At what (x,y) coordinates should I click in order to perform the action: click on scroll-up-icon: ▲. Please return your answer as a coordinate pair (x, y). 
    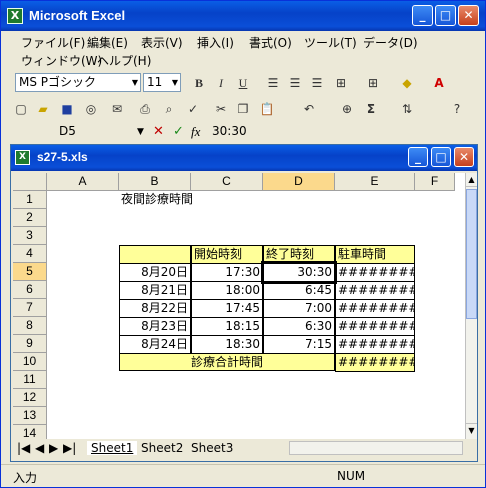
    Looking at the image, I should click on (471, 180).